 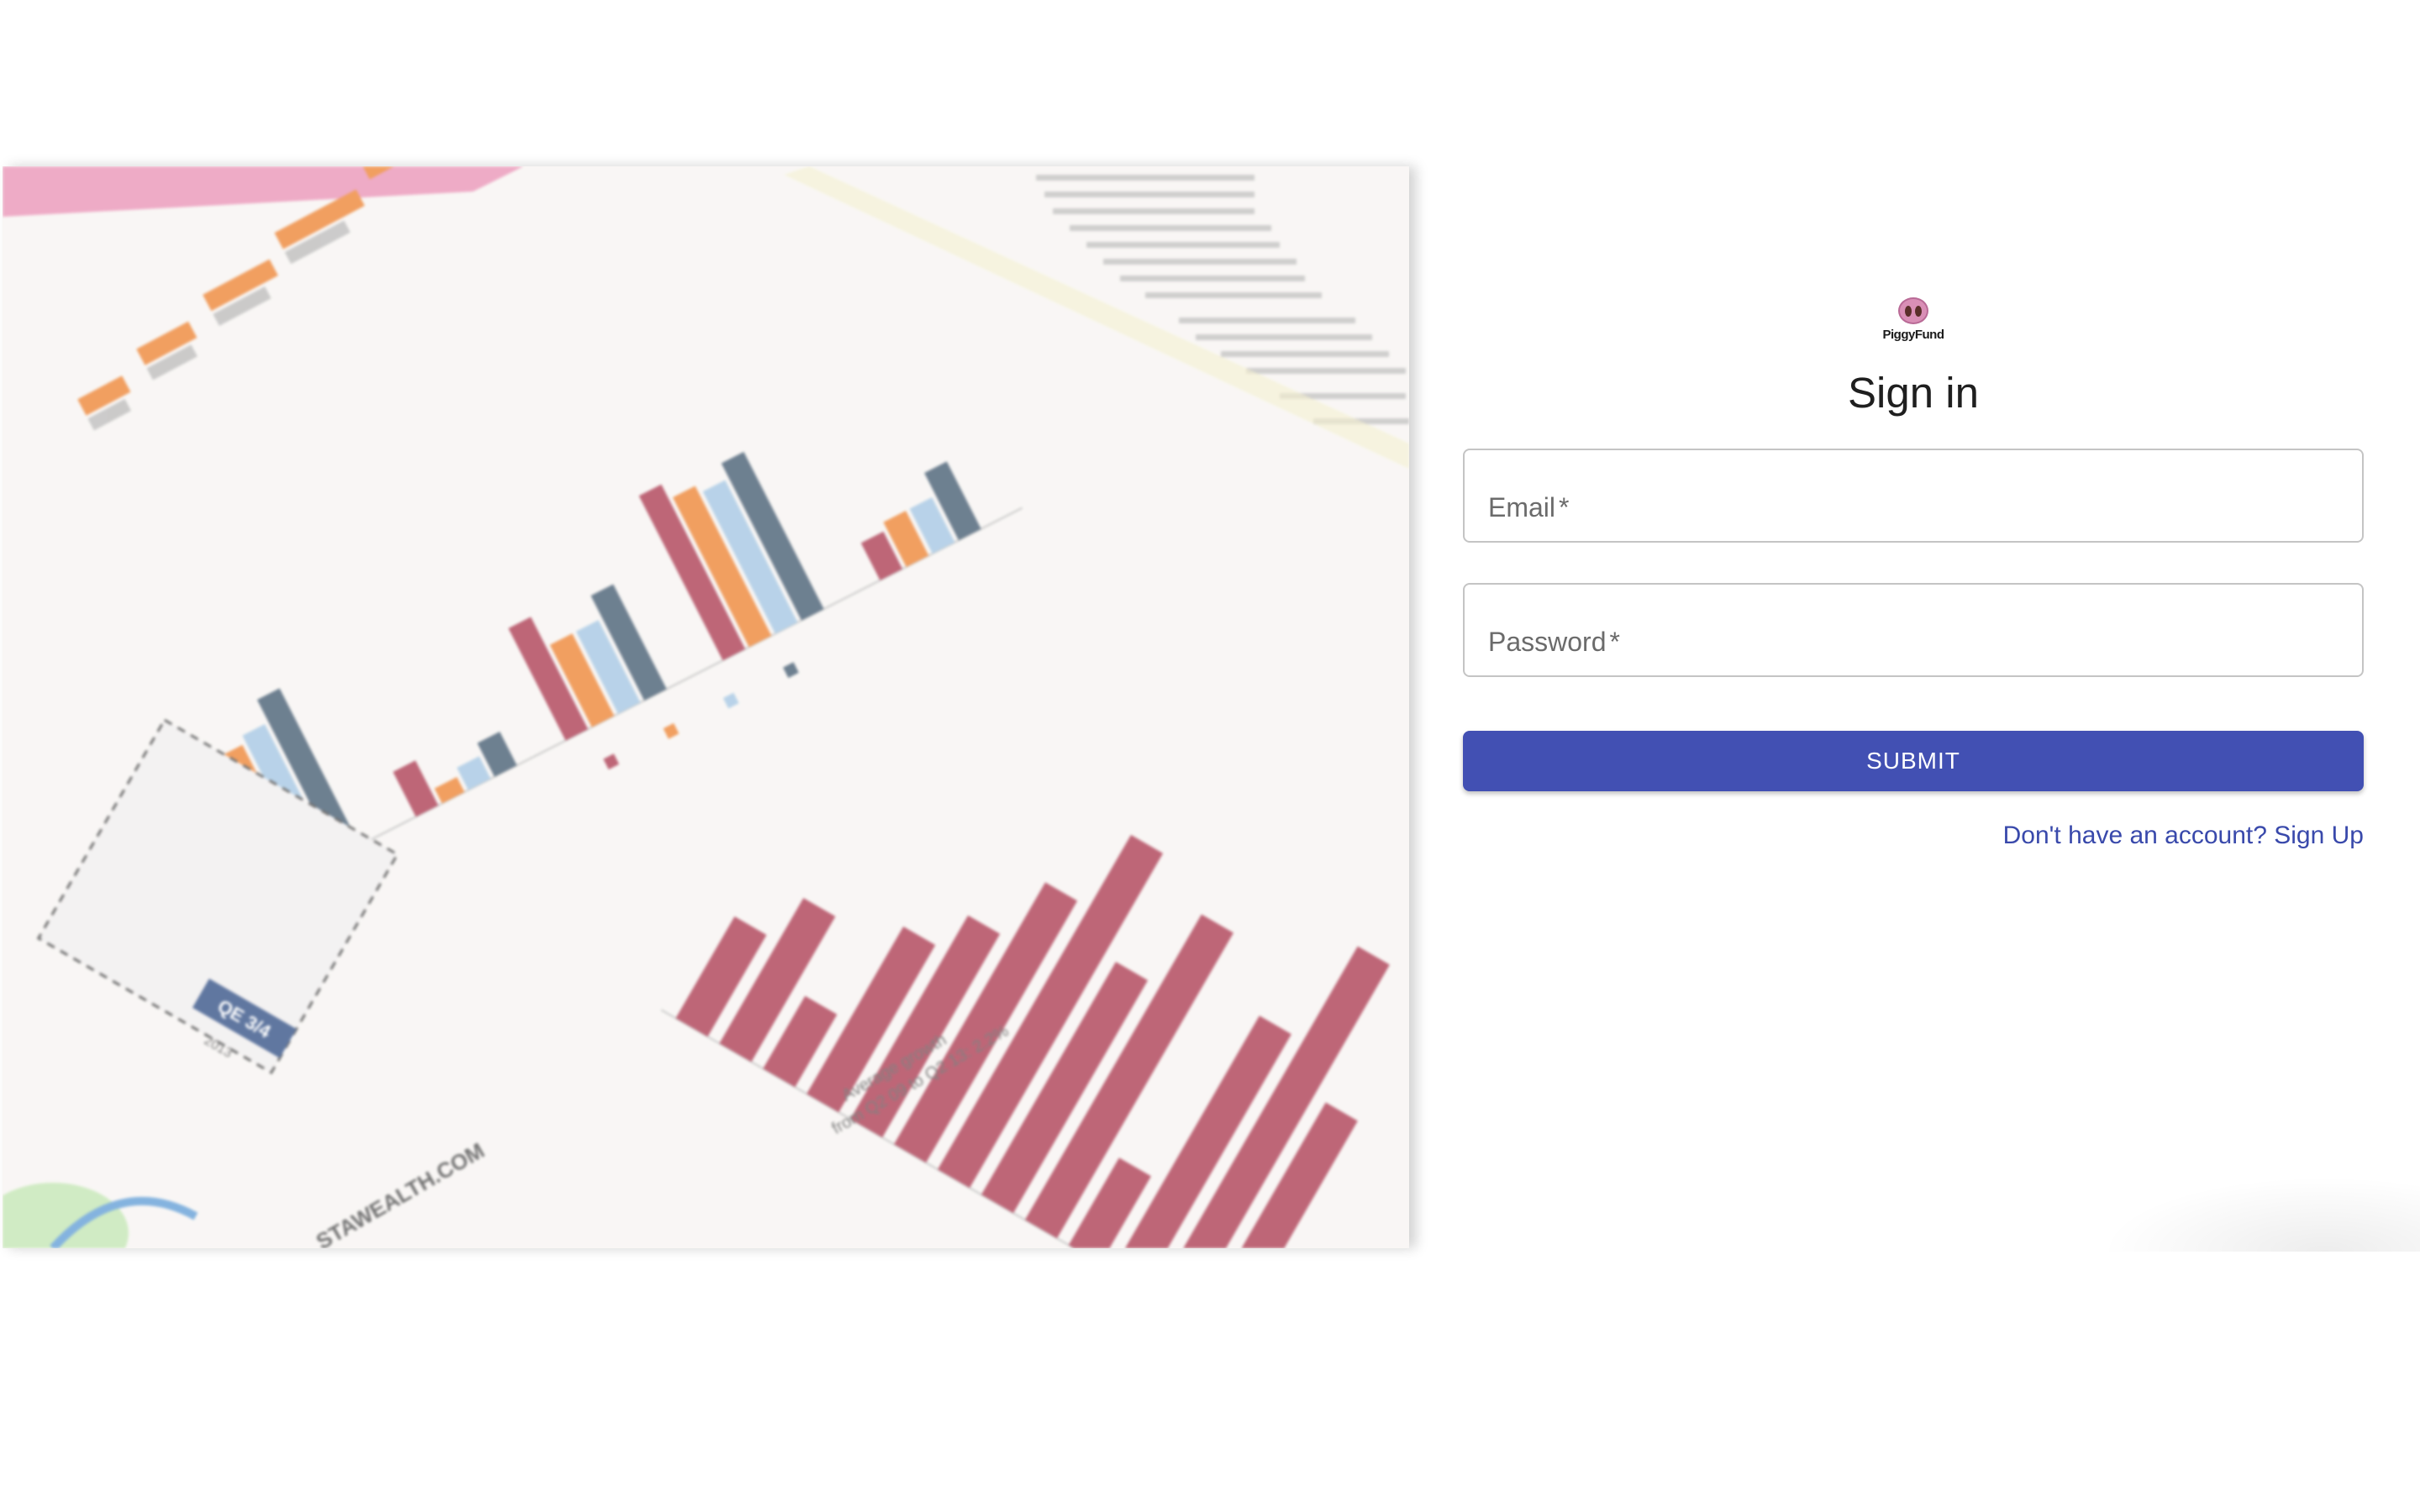 What do you see at coordinates (1522, 507) in the screenshot?
I see `email-label-text: Email` at bounding box center [1522, 507].